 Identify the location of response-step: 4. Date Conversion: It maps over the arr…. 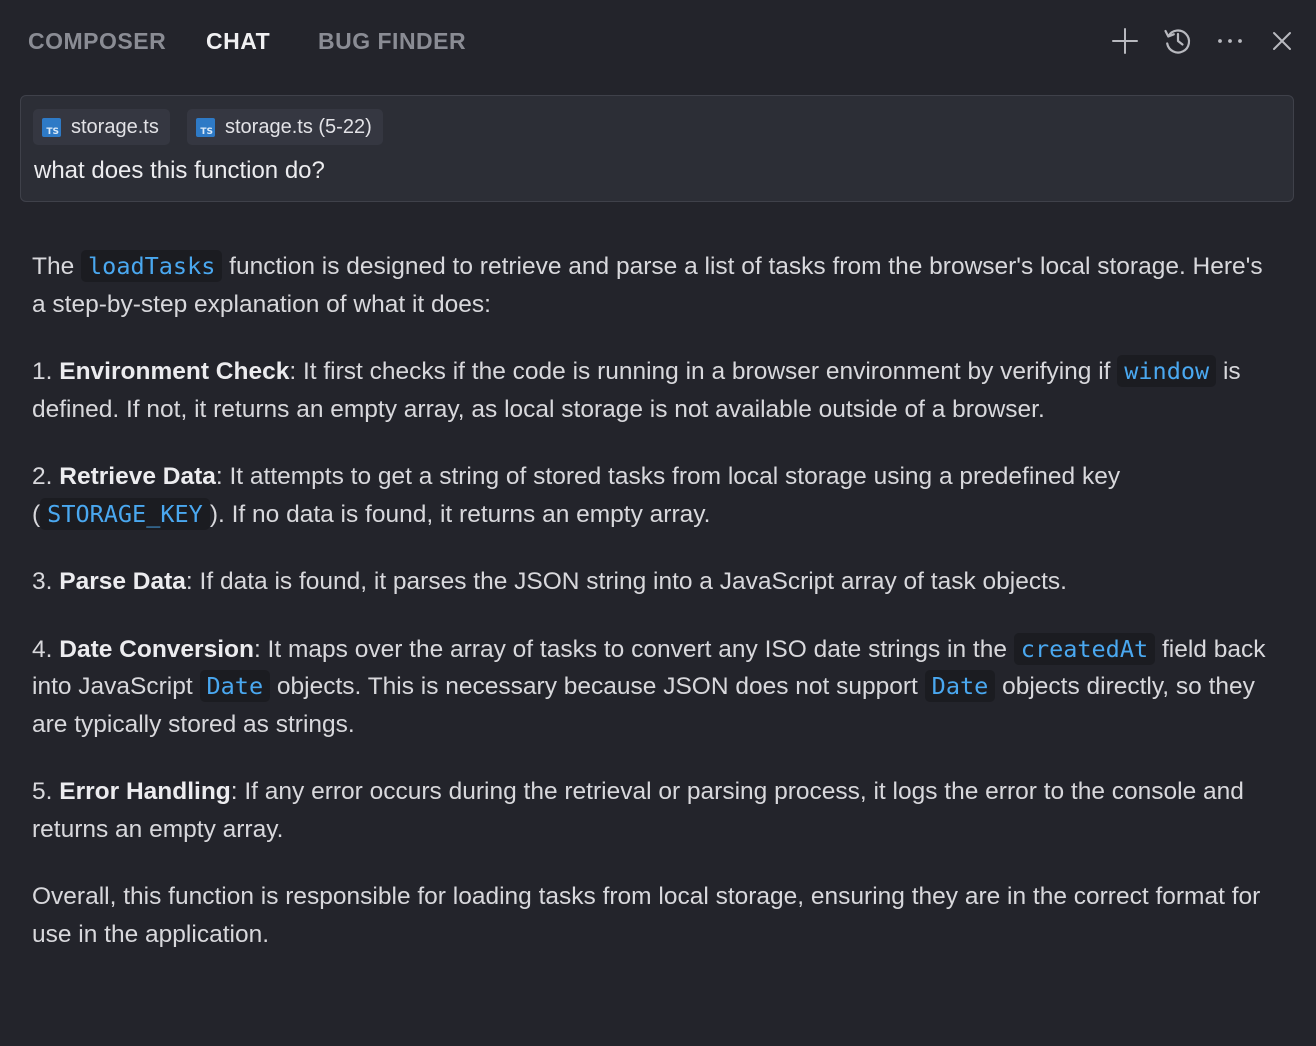
(649, 685).